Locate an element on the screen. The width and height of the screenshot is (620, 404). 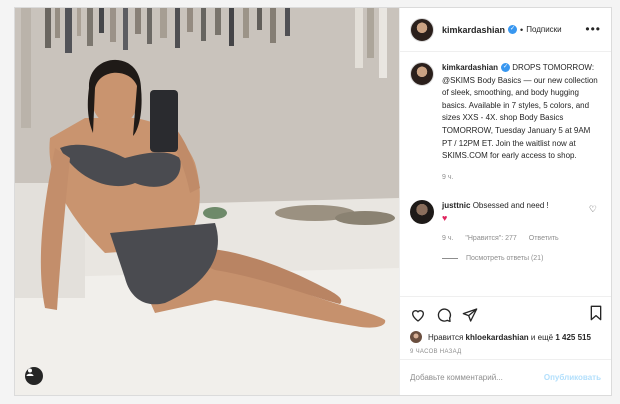
view-replies-button: Посмотреть ответы (21) is located at coordinates (520, 258).